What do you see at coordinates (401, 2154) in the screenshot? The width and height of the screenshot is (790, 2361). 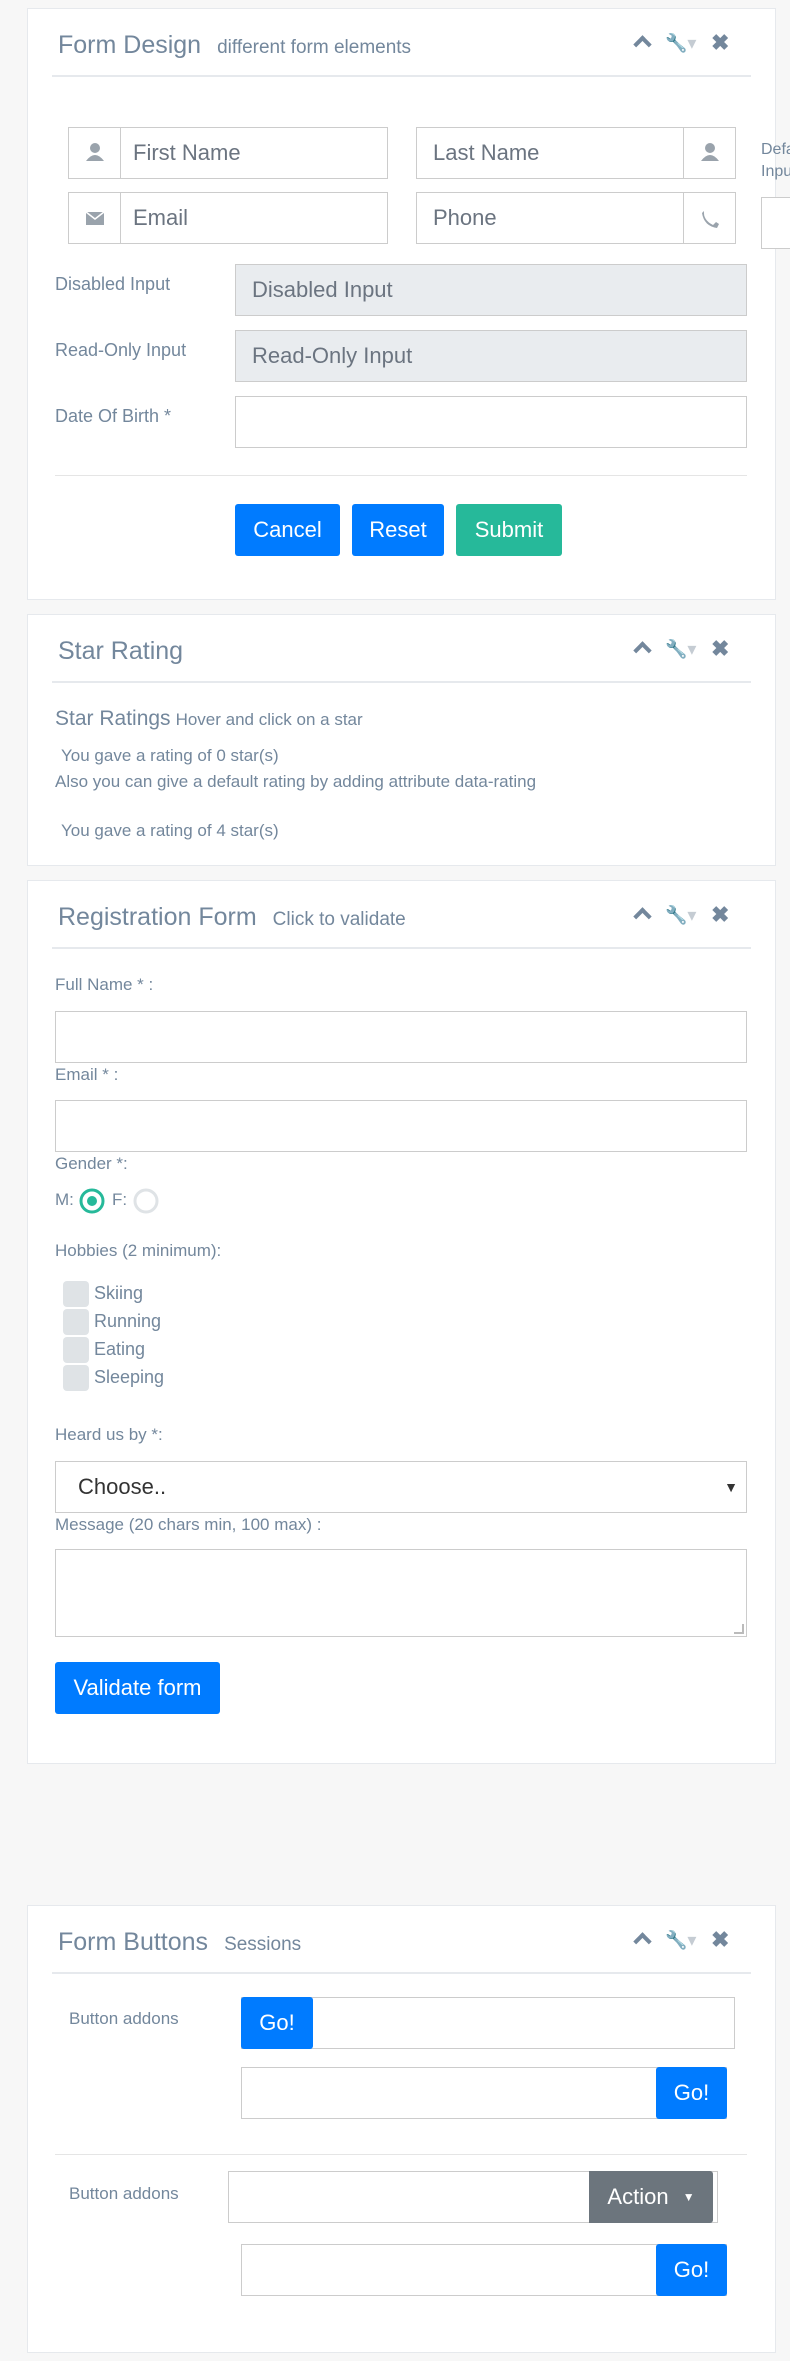 I see `buttons-divider` at bounding box center [401, 2154].